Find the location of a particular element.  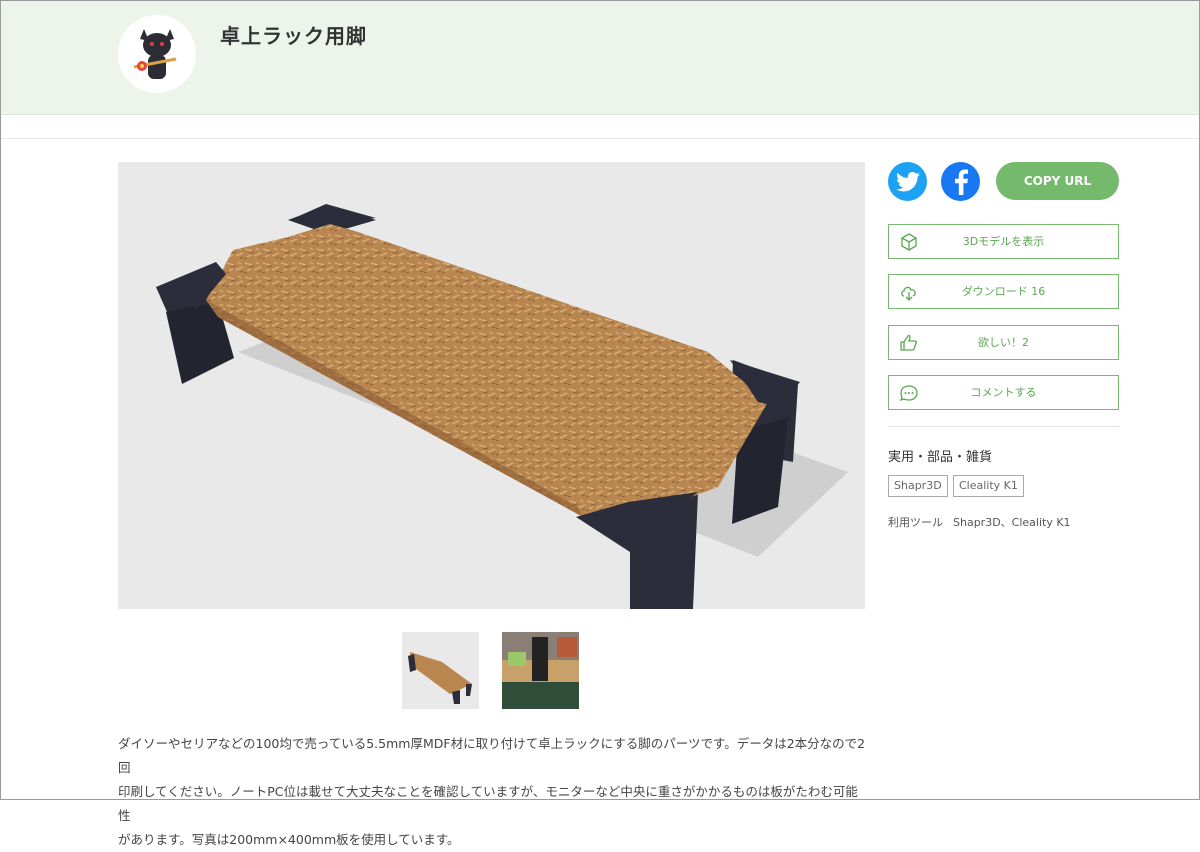

want-button: 欲しい！2 is located at coordinates (1003, 342).